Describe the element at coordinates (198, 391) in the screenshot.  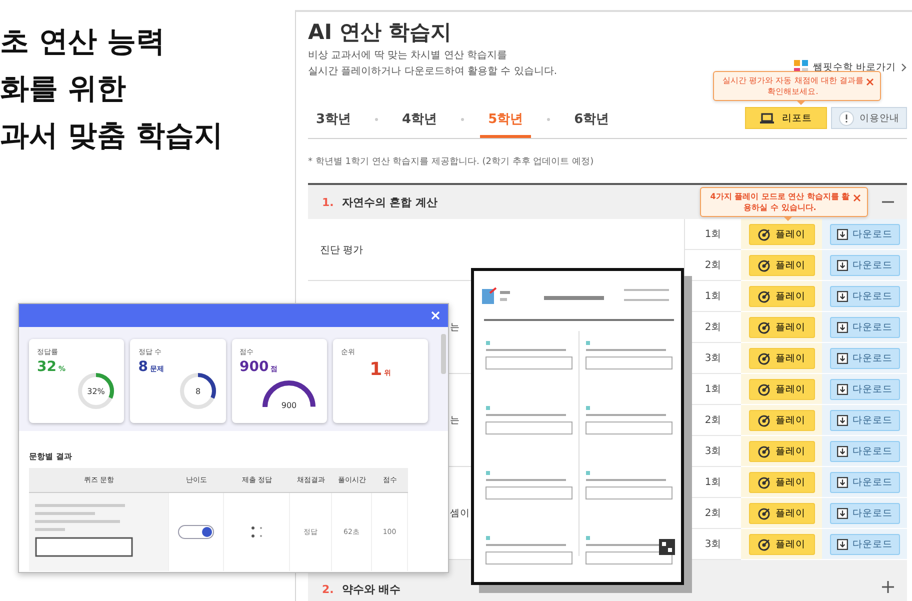
I see `ring-chart: 8` at that location.